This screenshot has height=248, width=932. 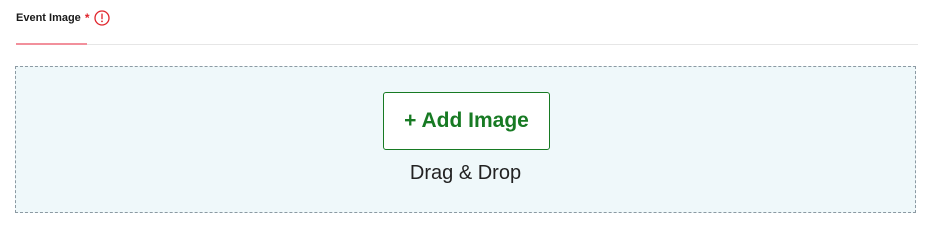 I want to click on required-marker: *, so click(x=87, y=18).